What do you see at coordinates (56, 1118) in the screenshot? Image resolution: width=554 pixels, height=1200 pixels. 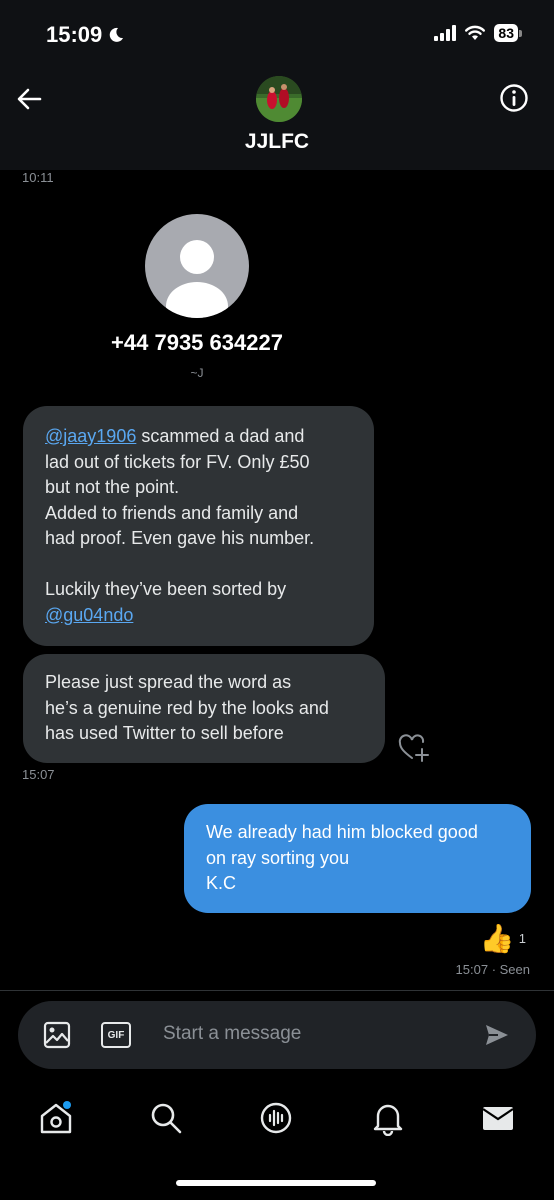 I see `home-icon` at bounding box center [56, 1118].